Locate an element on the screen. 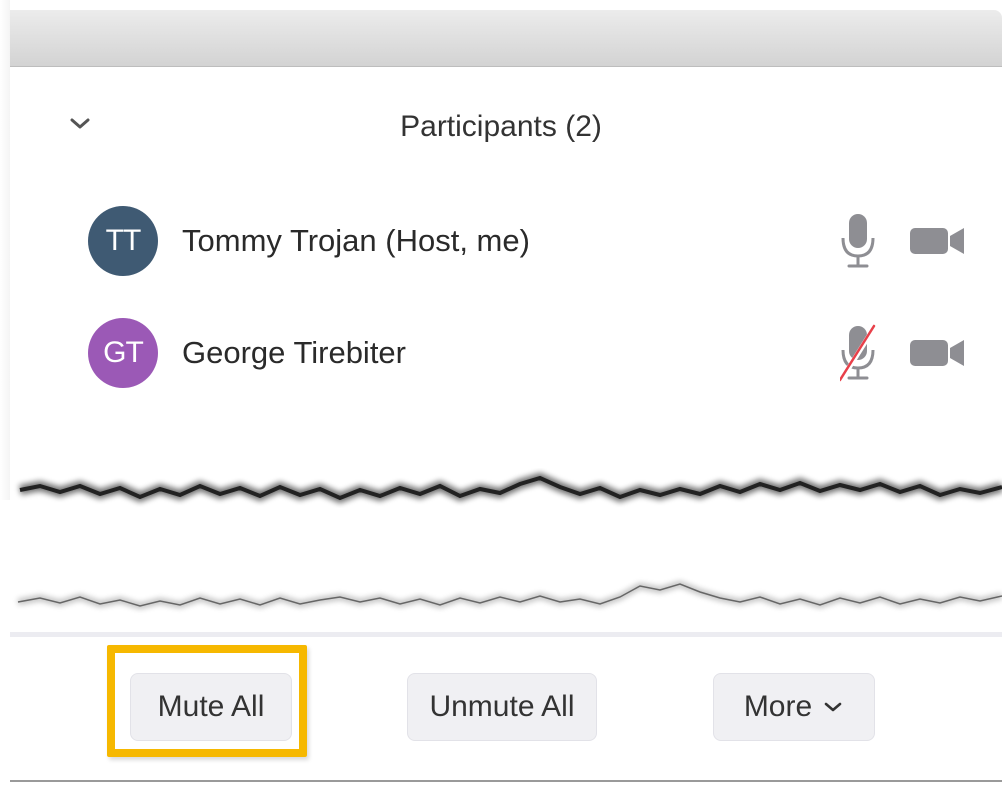  microphone-muted-icon is located at coordinates (858, 353).